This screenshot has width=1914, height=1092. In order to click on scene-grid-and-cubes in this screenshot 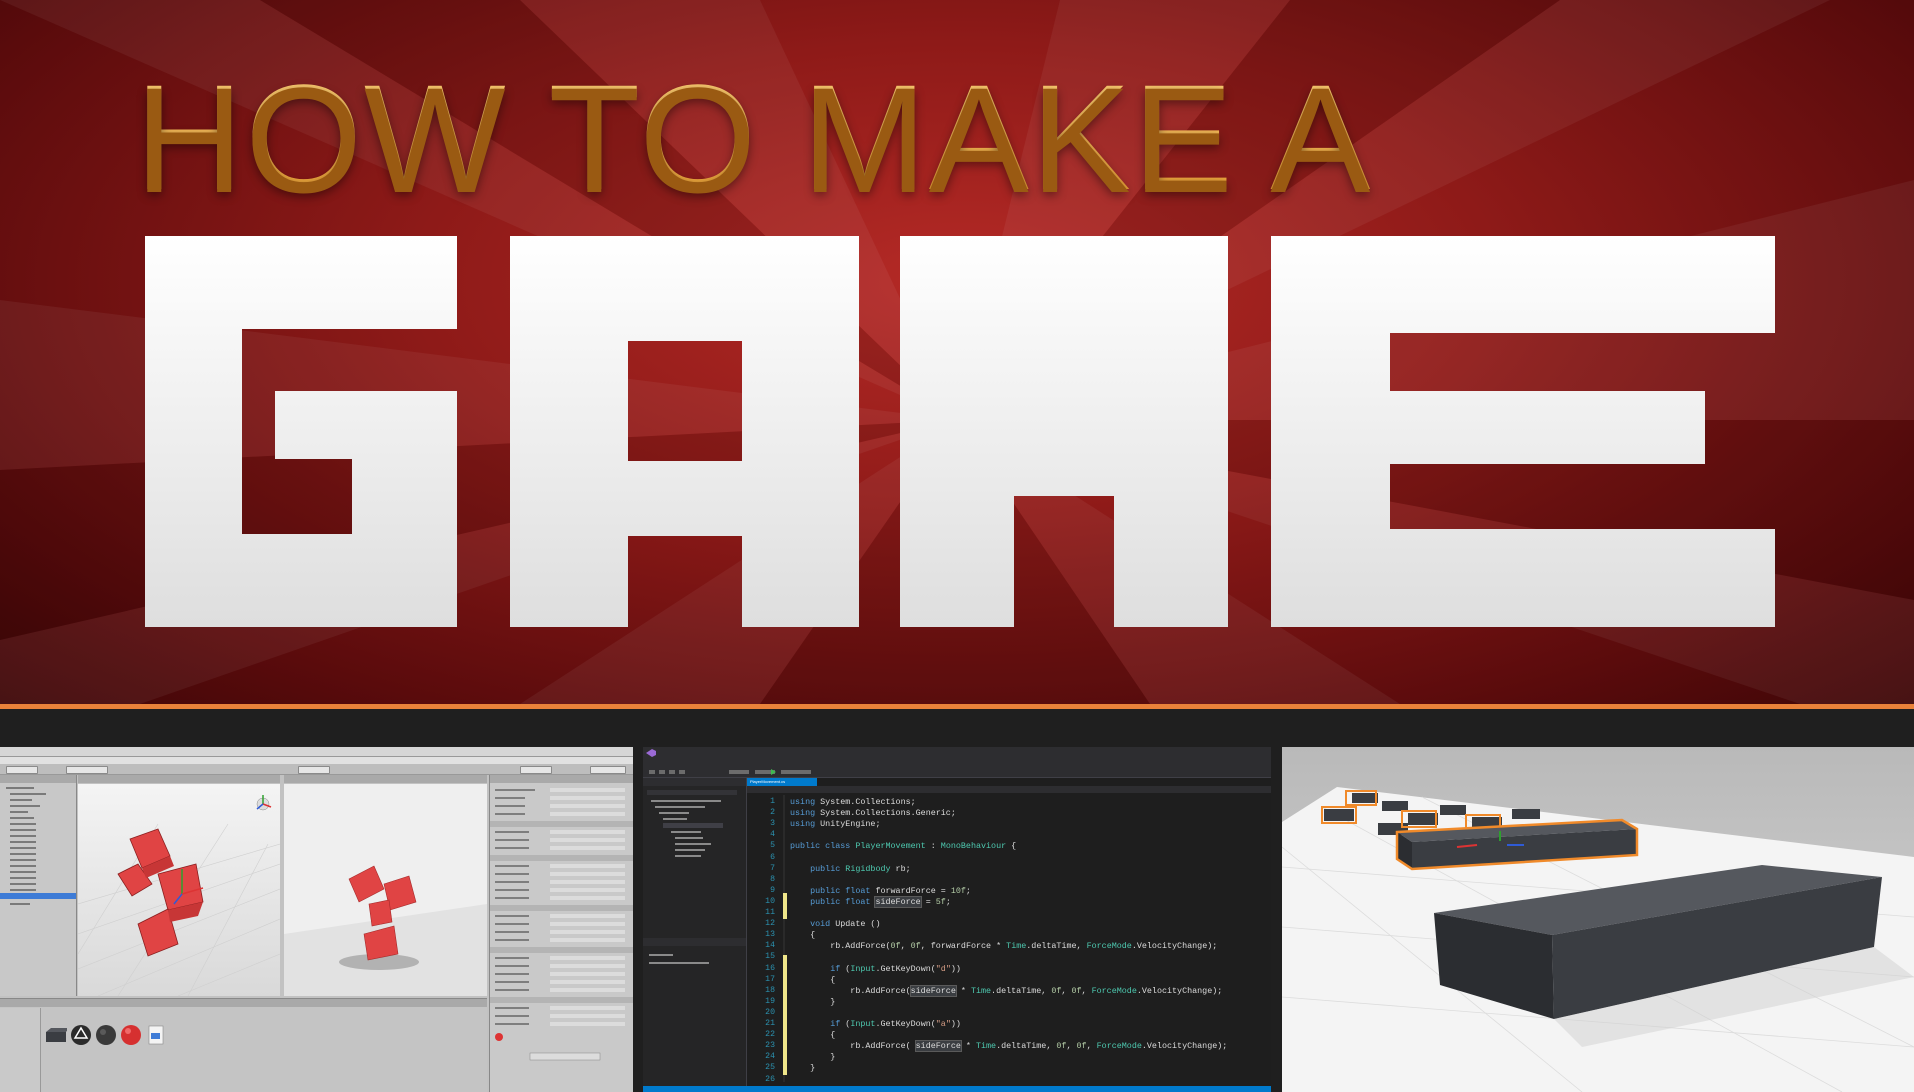, I will do `click(179, 895)`.